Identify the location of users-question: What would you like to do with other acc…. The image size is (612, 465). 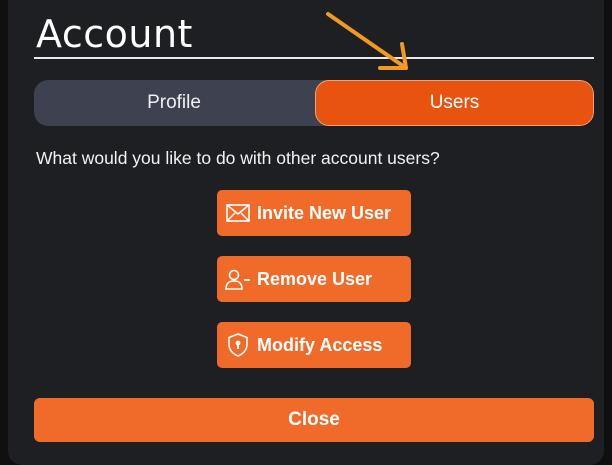
(238, 158).